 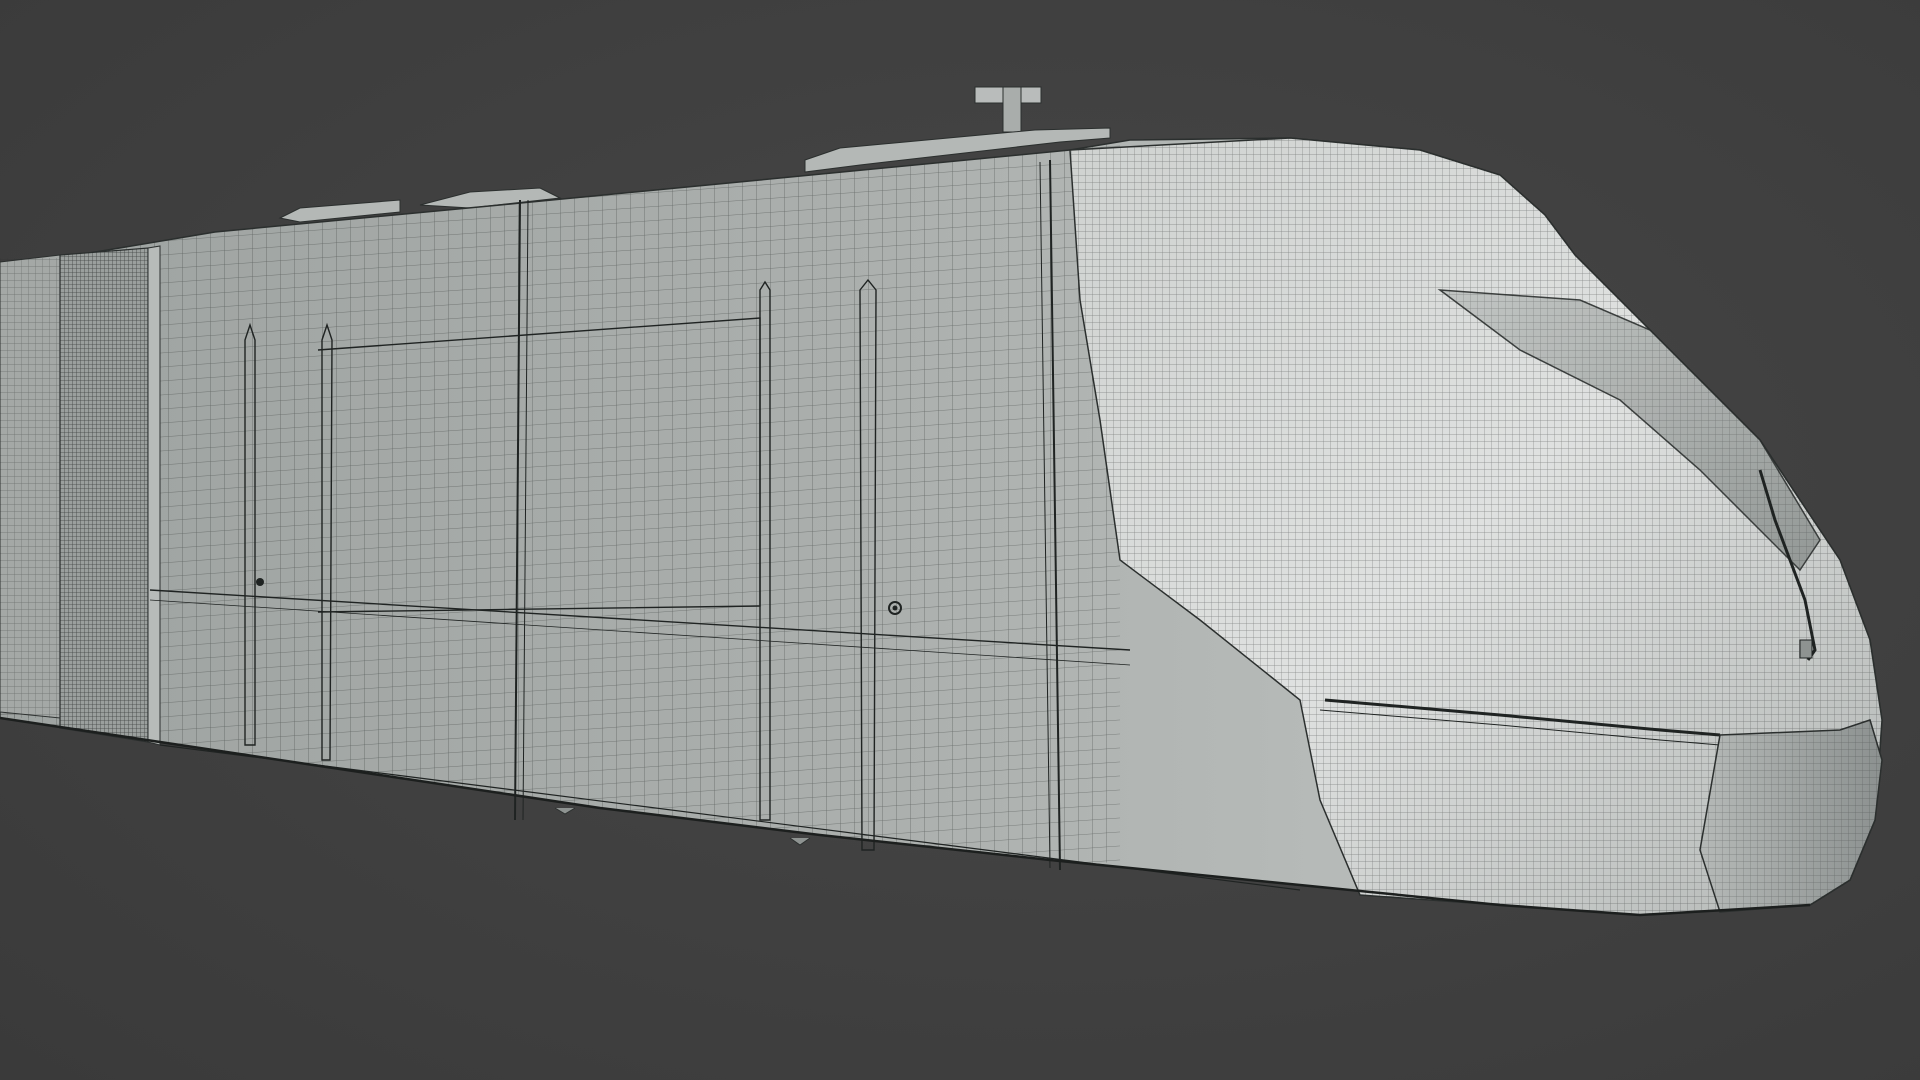 What do you see at coordinates (1791, 816) in the screenshot?
I see `nose-tip` at bounding box center [1791, 816].